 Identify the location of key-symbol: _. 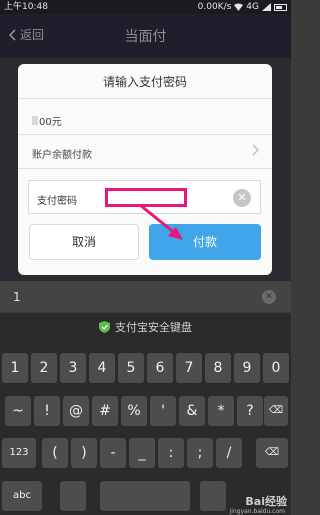
(142, 453).